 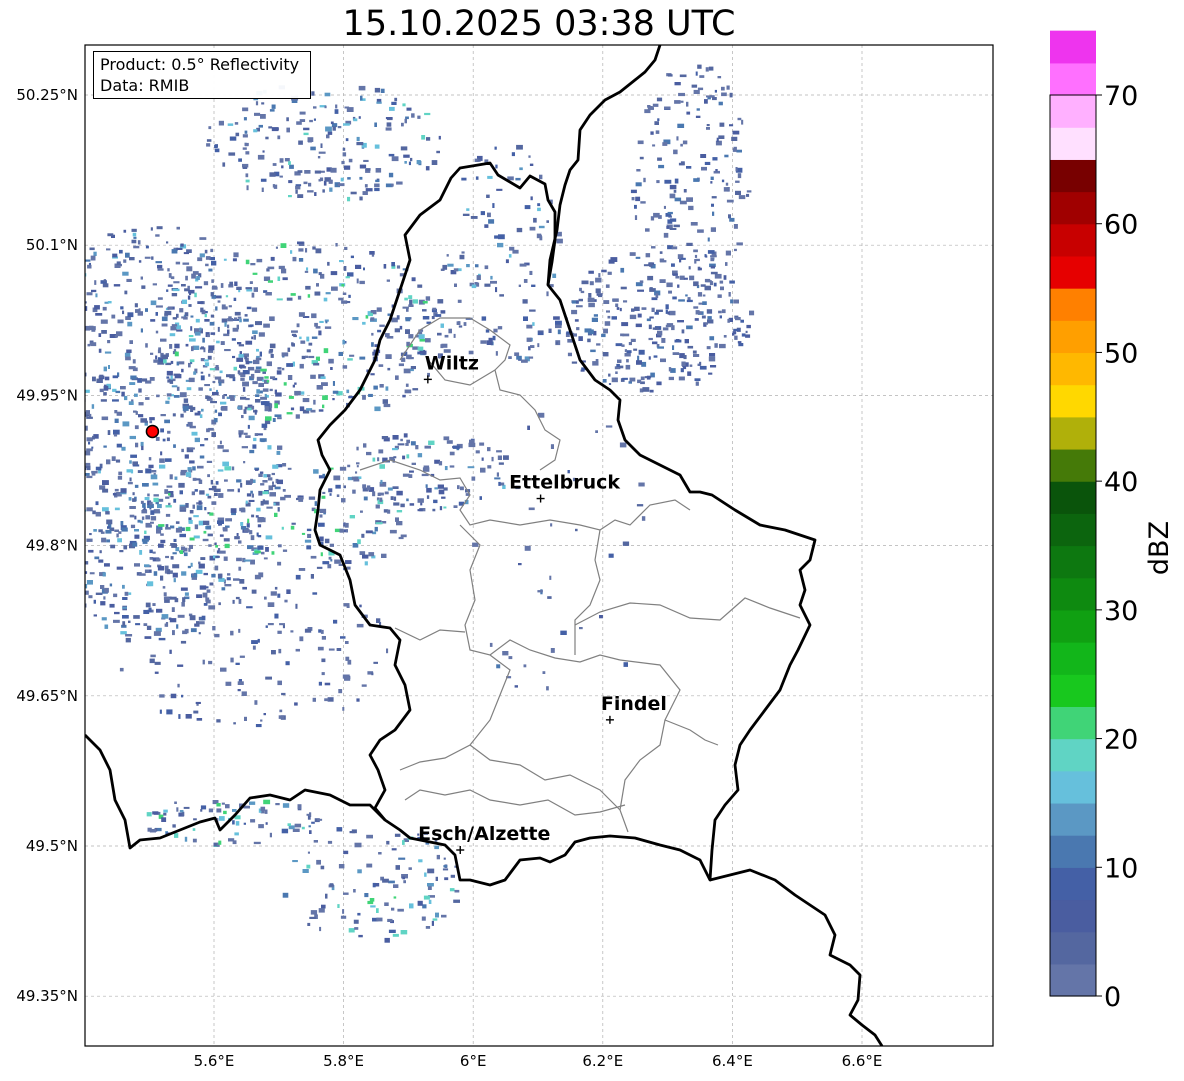 What do you see at coordinates (52, 846) in the screenshot?
I see `lat-tick-label: 49.5°N` at bounding box center [52, 846].